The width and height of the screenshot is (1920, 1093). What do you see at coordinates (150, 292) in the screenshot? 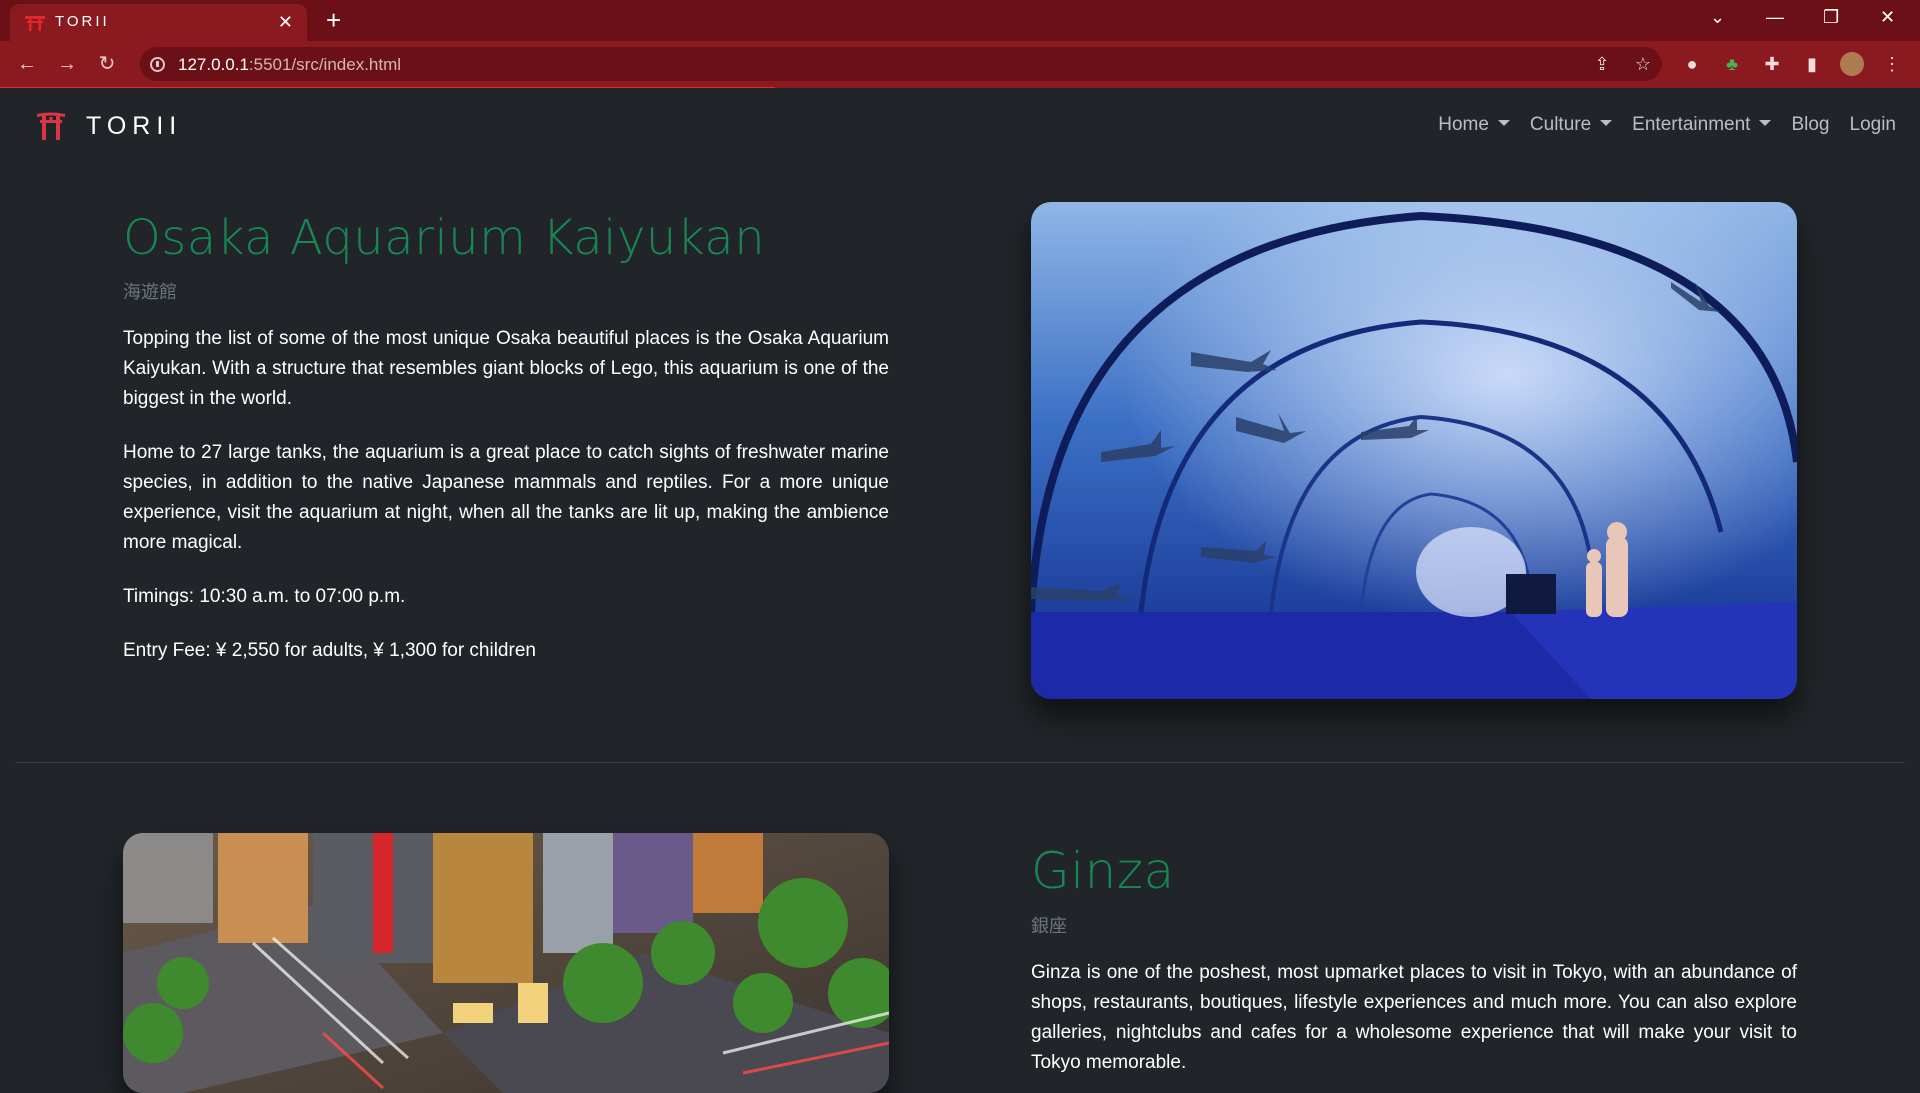
I see `section-subtitle: 海遊館` at bounding box center [150, 292].